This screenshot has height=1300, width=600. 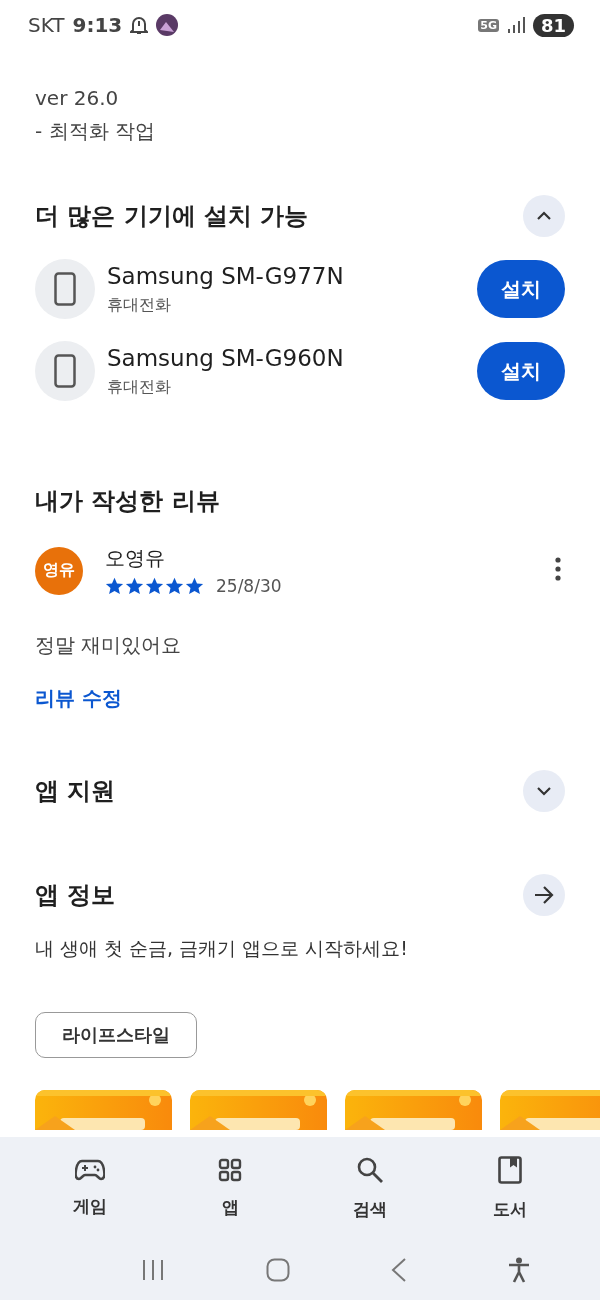 What do you see at coordinates (90, 1170) in the screenshot?
I see `gamepad-icon` at bounding box center [90, 1170].